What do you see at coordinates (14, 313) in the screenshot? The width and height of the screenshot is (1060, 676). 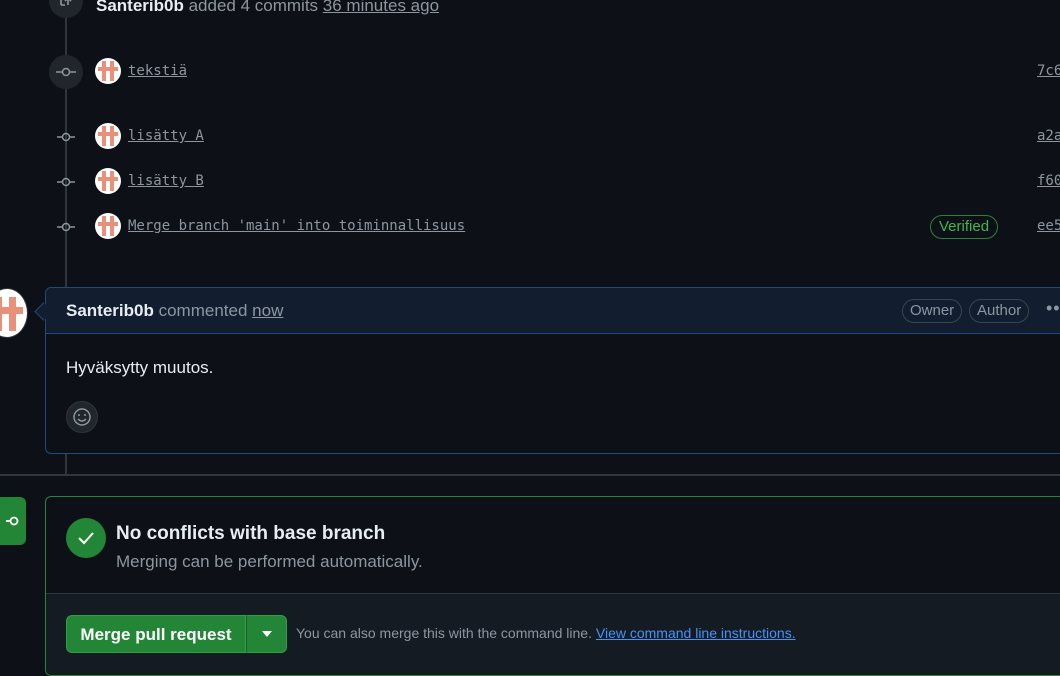 I see `comment-author-avatar` at bounding box center [14, 313].